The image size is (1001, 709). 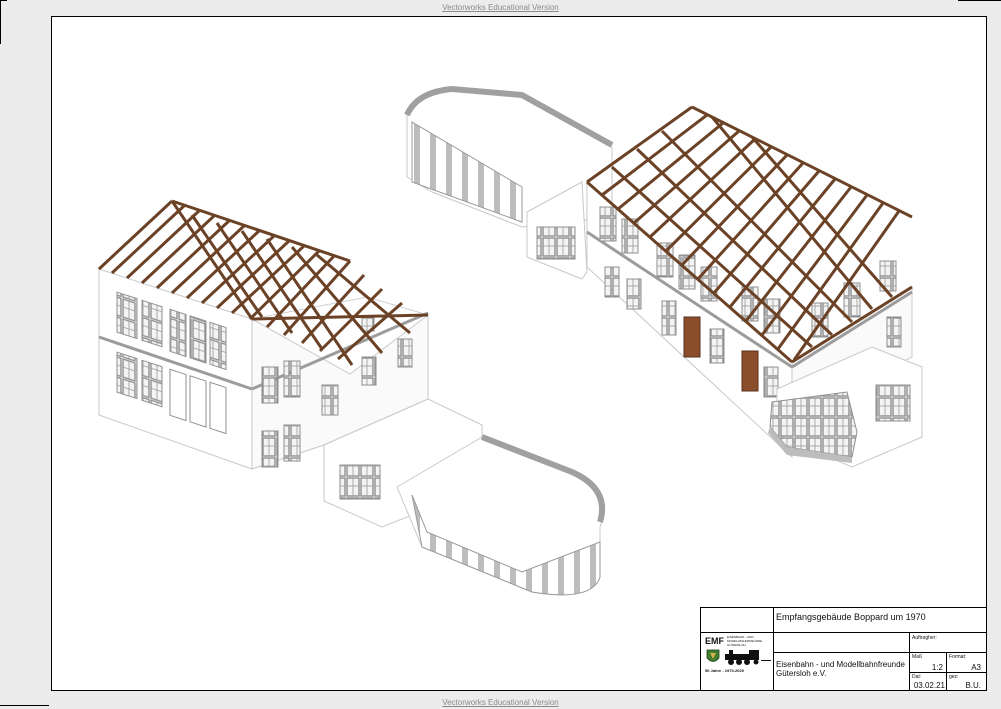 I want to click on tb-divider-cells, so click(x=946, y=671).